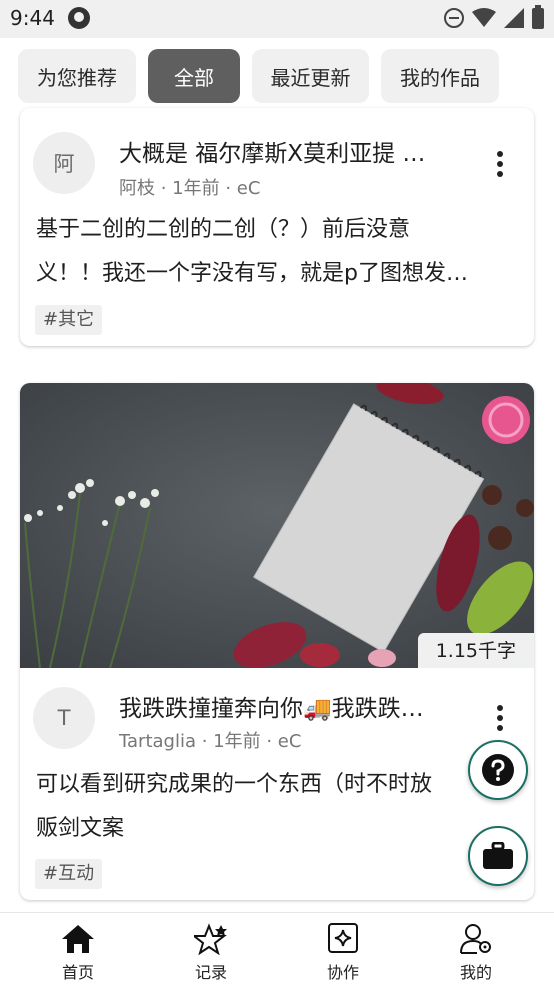 The width and height of the screenshot is (554, 985). What do you see at coordinates (234, 784) in the screenshot?
I see `post-excerpt-line: 可以看到研究成果的一个东西（时不时放` at bounding box center [234, 784].